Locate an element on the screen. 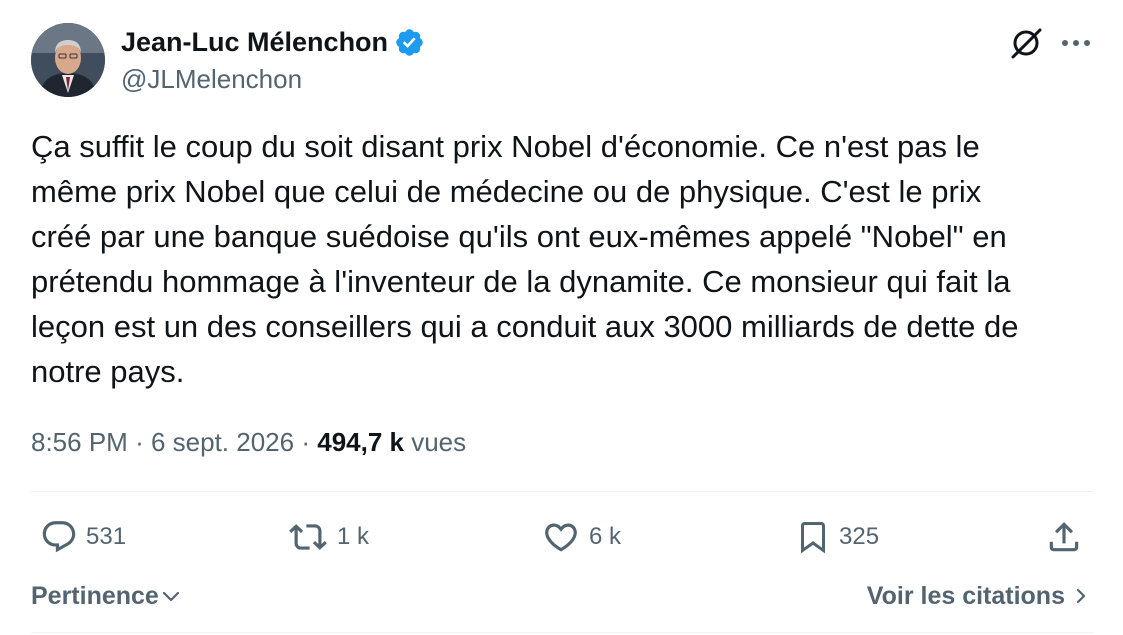 This screenshot has height=635, width=1123. chevron-right-icon is located at coordinates (1081, 596).